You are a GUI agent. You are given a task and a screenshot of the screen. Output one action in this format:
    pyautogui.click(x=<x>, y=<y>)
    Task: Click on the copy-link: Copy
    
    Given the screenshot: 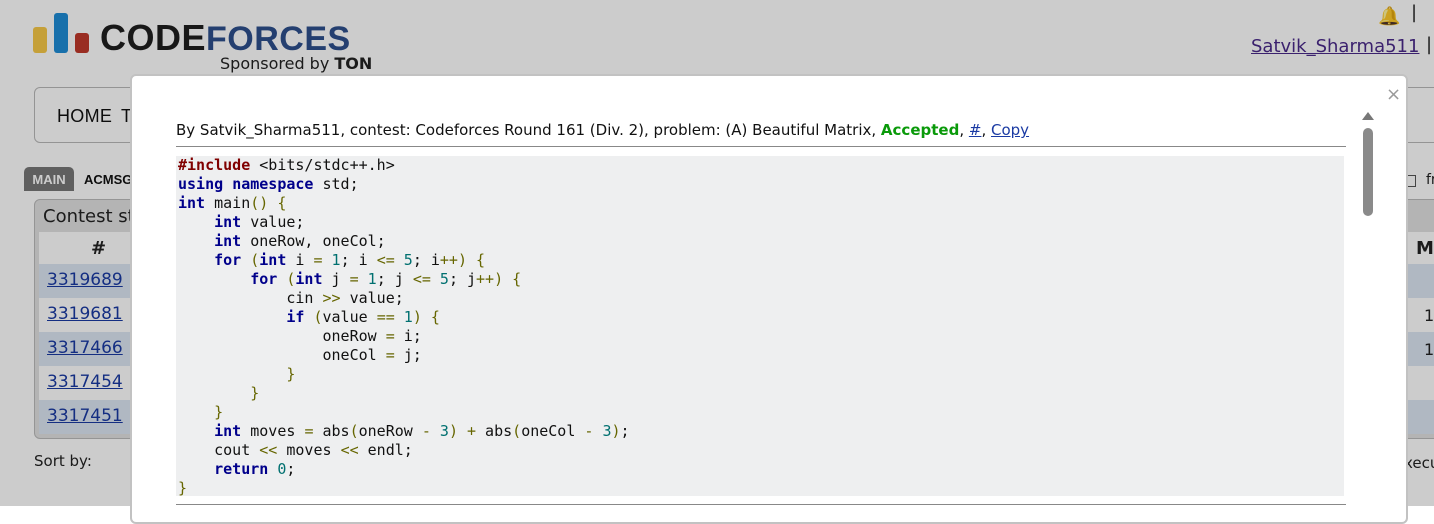 What is the action you would take?
    pyautogui.click(x=1010, y=130)
    